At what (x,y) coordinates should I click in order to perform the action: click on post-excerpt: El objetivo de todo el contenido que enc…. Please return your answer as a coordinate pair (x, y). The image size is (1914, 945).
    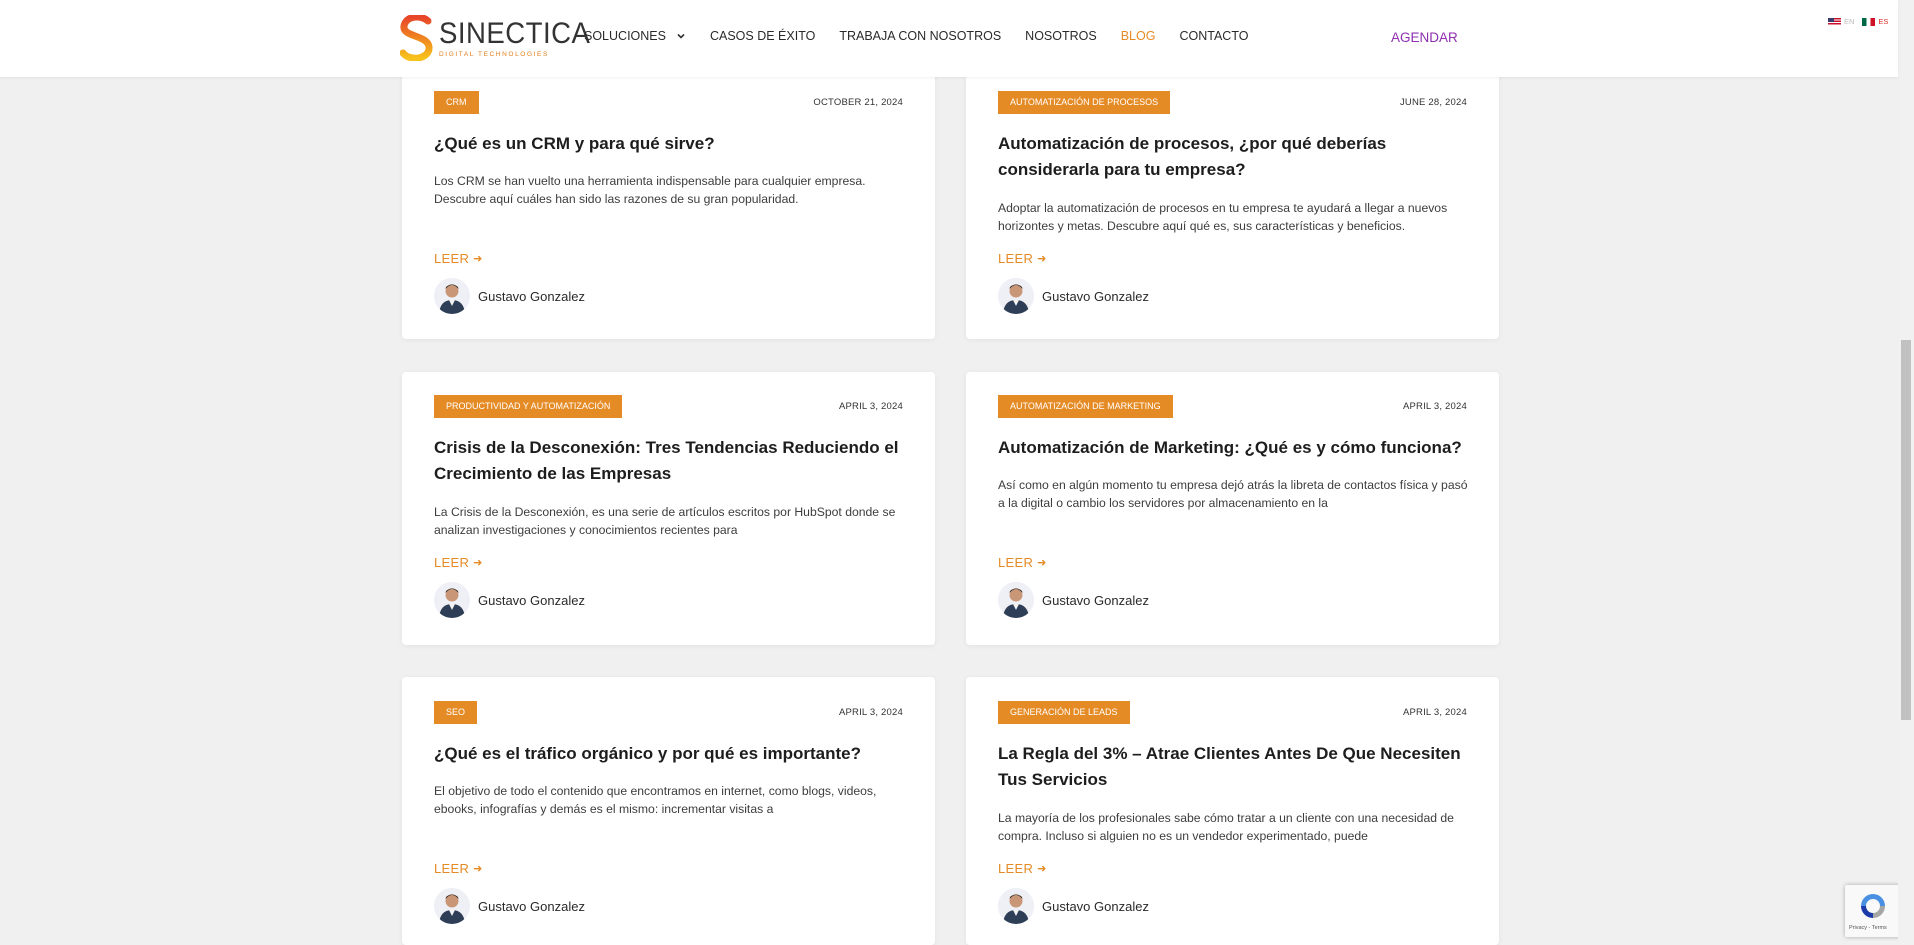
    Looking at the image, I should click on (655, 800).